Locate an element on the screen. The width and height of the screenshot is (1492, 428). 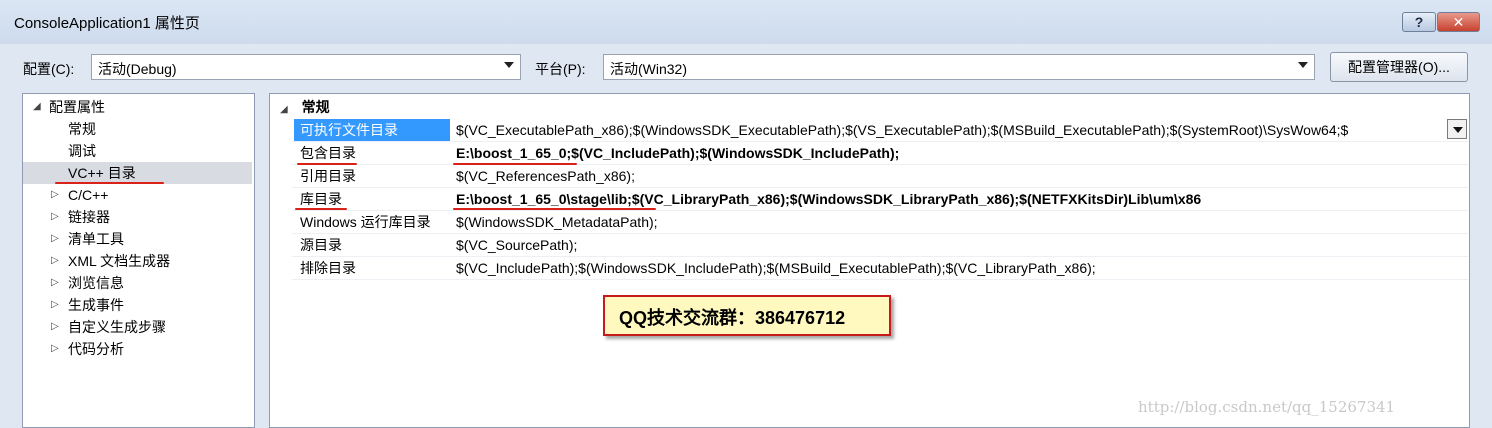
tree-item: ▷ 生成事件 is located at coordinates (137, 305).